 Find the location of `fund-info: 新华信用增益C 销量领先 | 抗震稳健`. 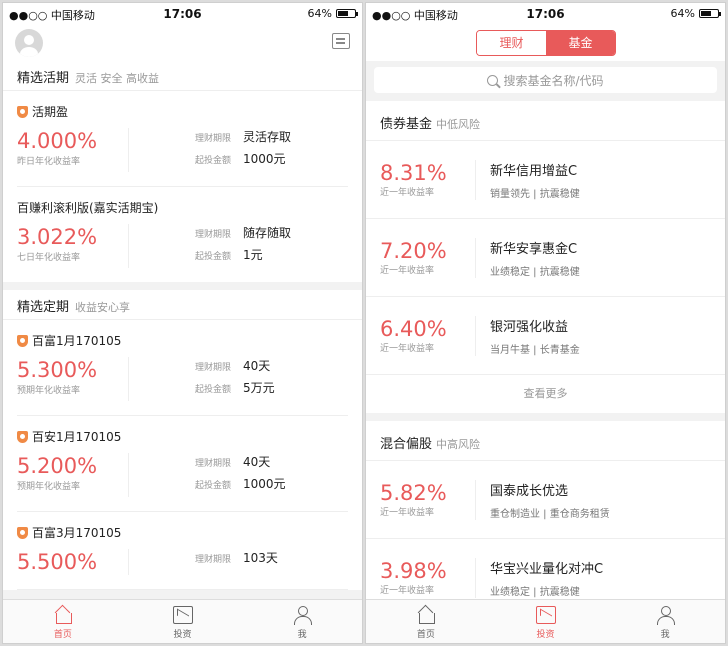

fund-info: 新华信用增益C 销量领先 | 抗震稳健 is located at coordinates (528, 180).